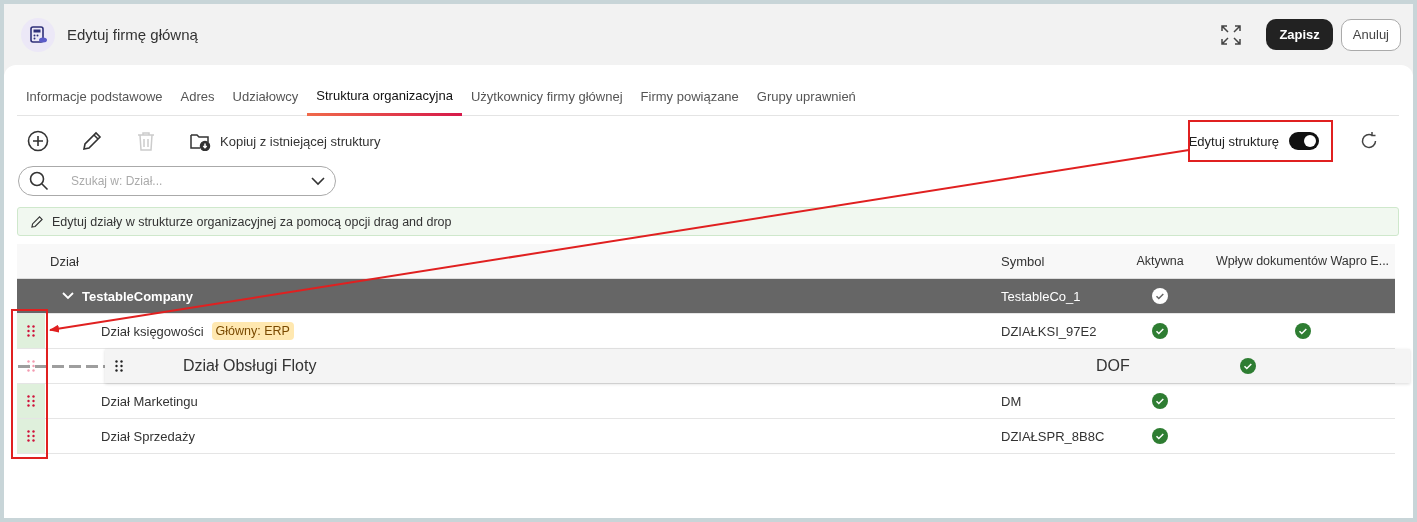 The image size is (1417, 522). What do you see at coordinates (1231, 34) in the screenshot?
I see `expand-icon` at bounding box center [1231, 34].